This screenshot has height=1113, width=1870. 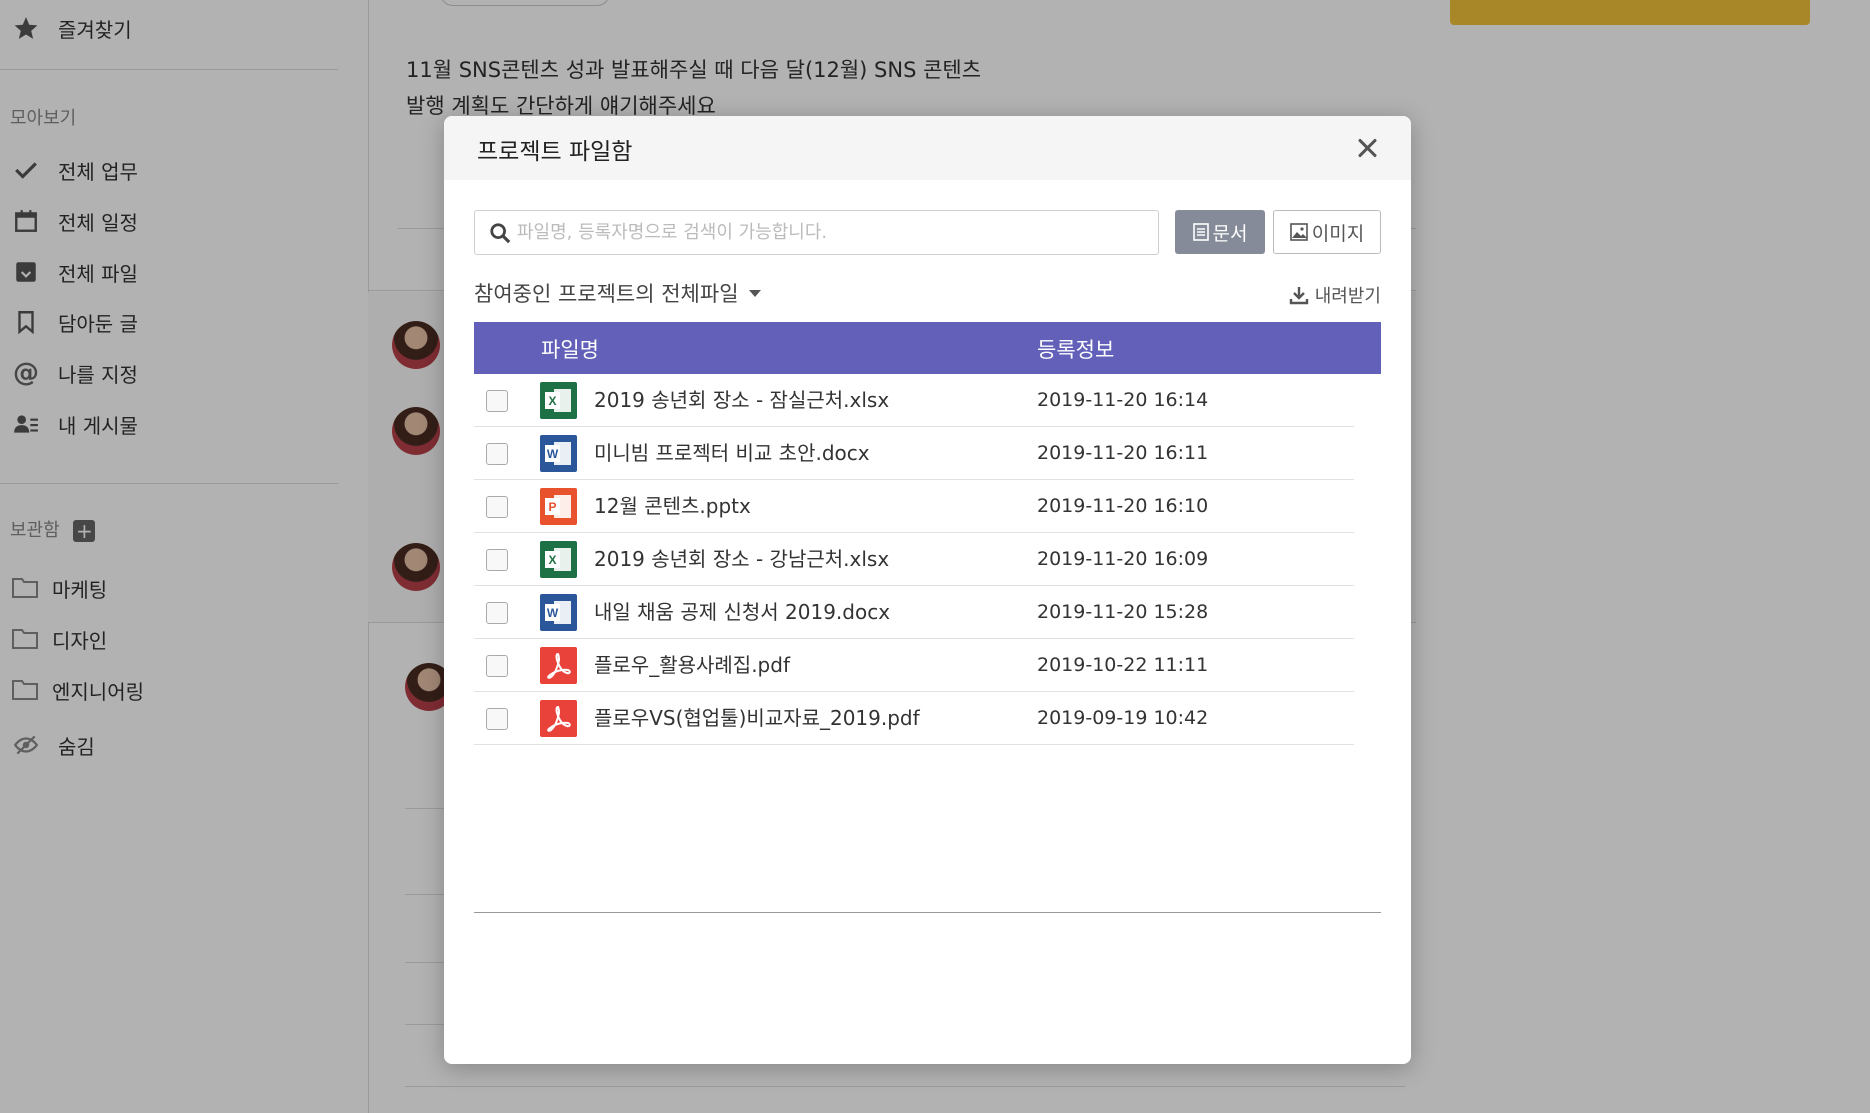 I want to click on download-button: 내려받기, so click(x=1335, y=295).